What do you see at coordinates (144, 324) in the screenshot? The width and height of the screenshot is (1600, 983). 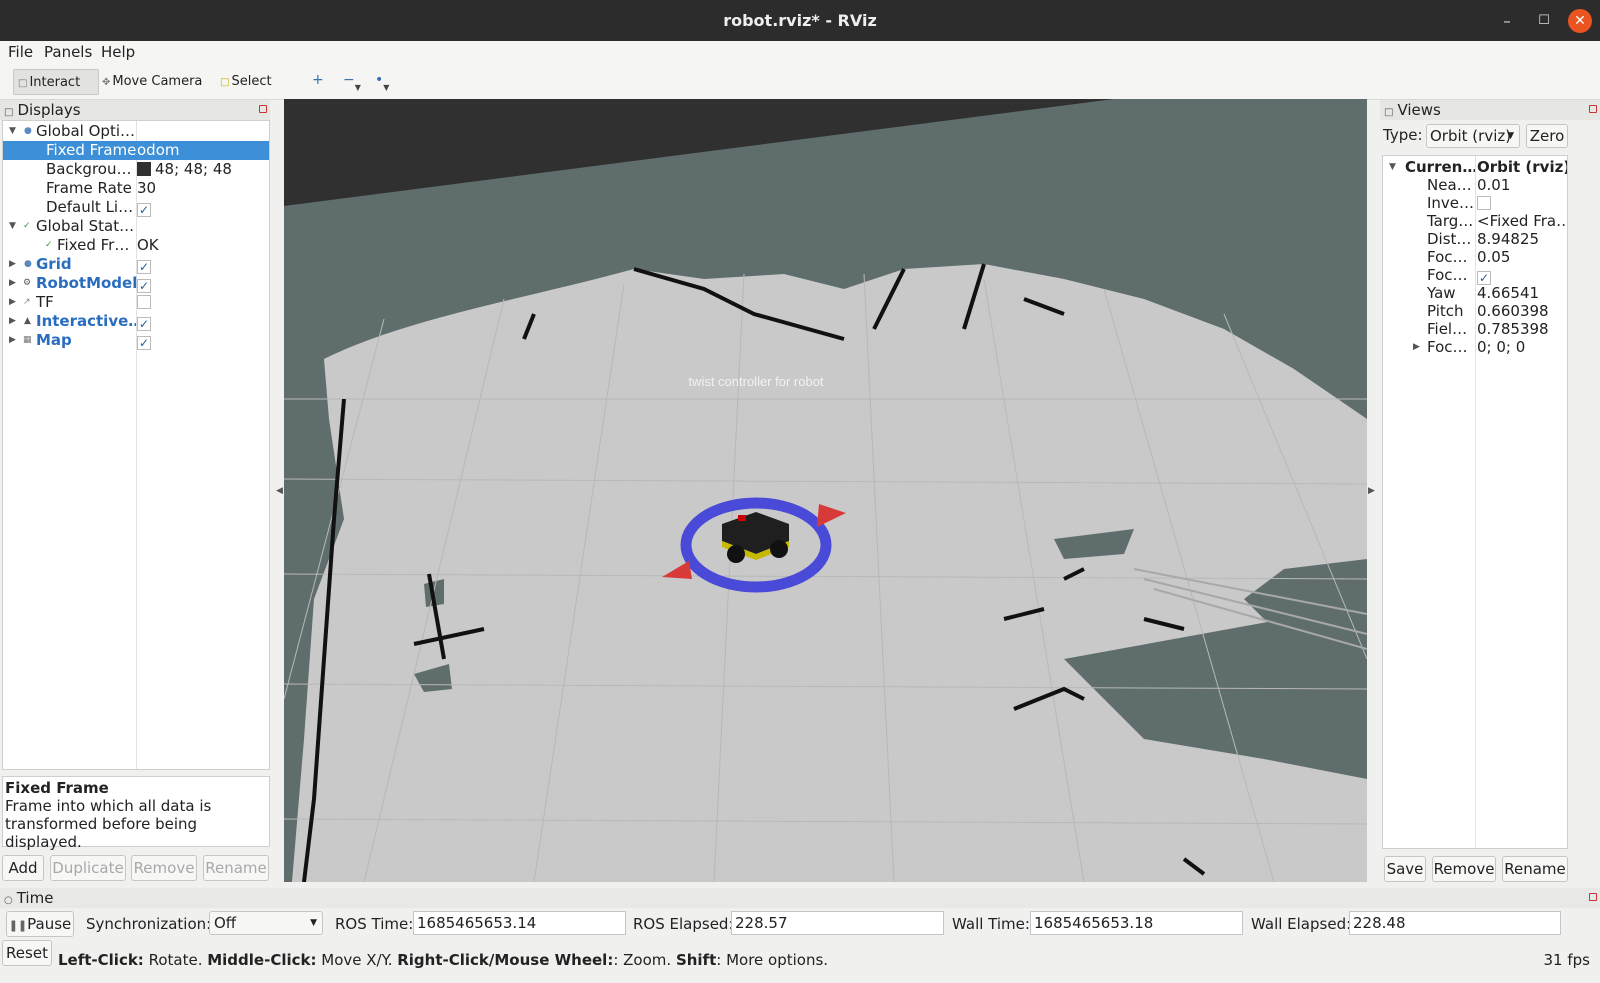 I see `interactive-markers-checkbox: ✓` at bounding box center [144, 324].